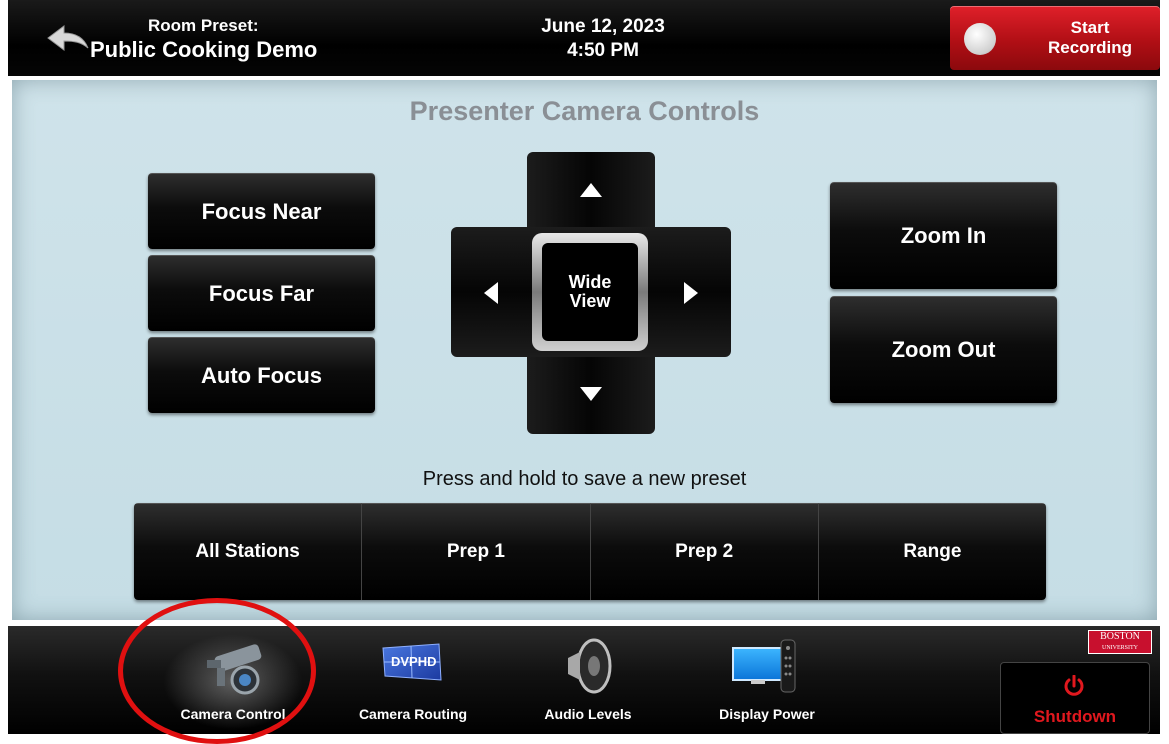 The image size is (1169, 744). I want to click on panel-title: Presenter Camera Controls, so click(584, 111).